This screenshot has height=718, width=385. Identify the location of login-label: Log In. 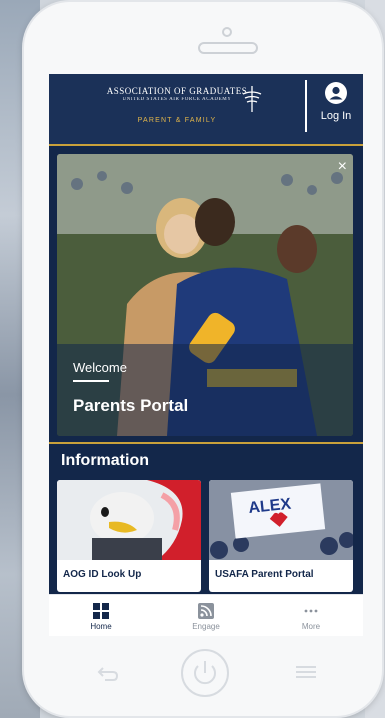
(336, 116).